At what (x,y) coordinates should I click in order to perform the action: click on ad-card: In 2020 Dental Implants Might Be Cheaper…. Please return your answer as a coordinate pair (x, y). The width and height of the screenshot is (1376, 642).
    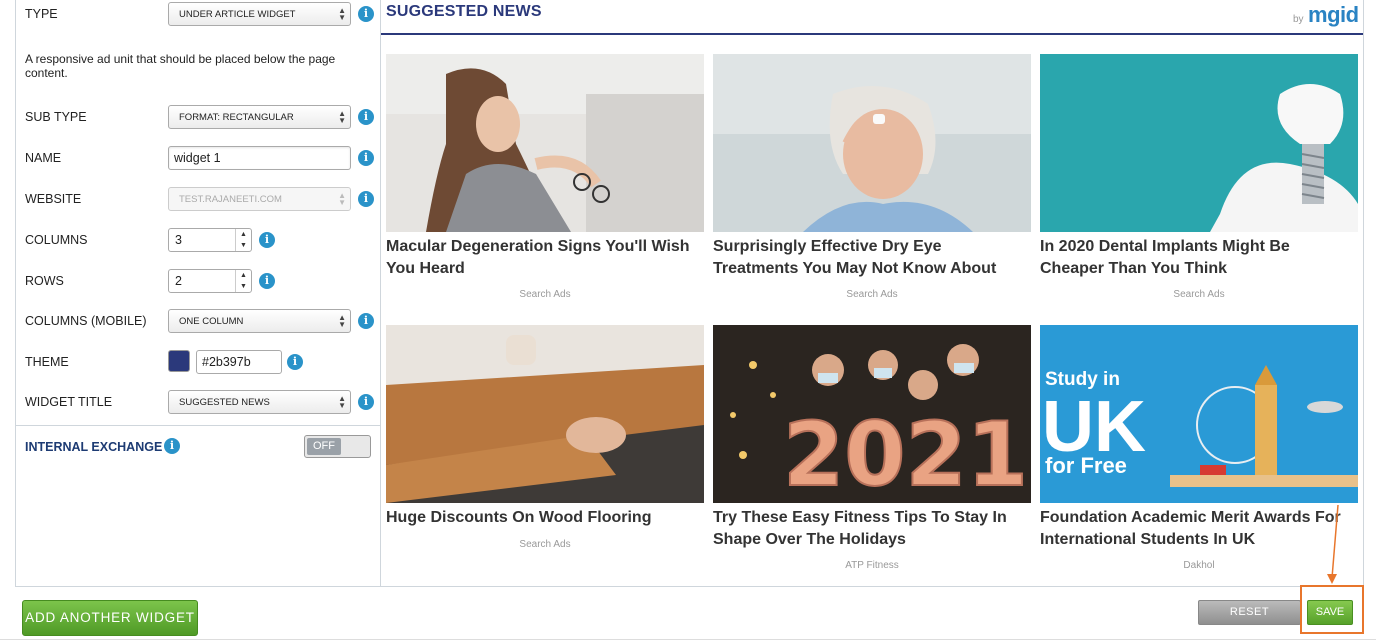
    Looking at the image, I should click on (1199, 167).